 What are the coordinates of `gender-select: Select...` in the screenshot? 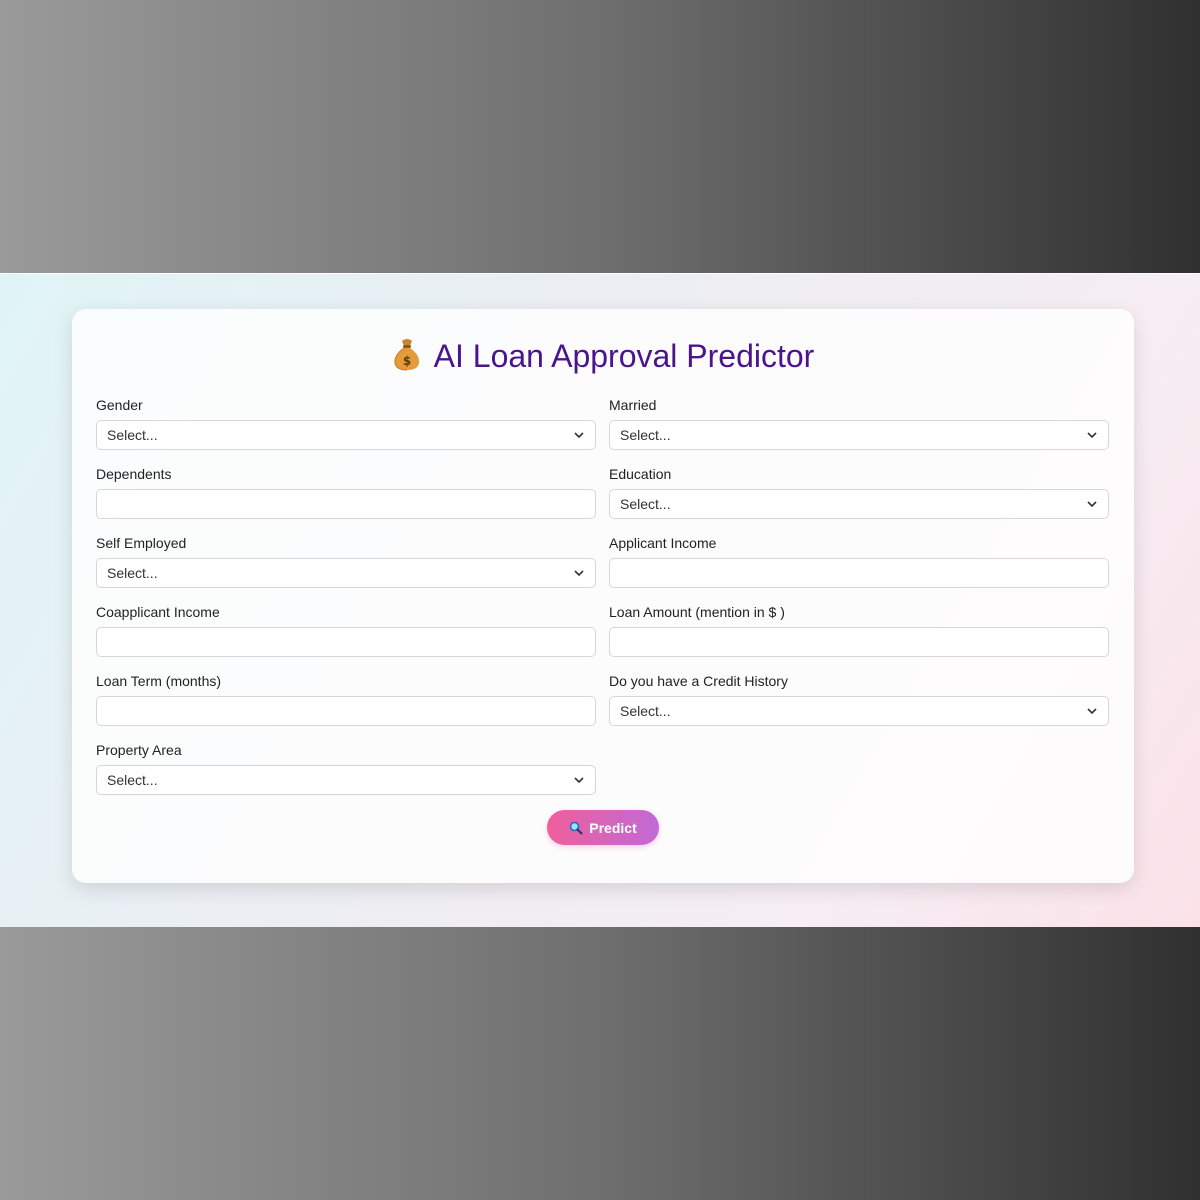 It's located at (346, 435).